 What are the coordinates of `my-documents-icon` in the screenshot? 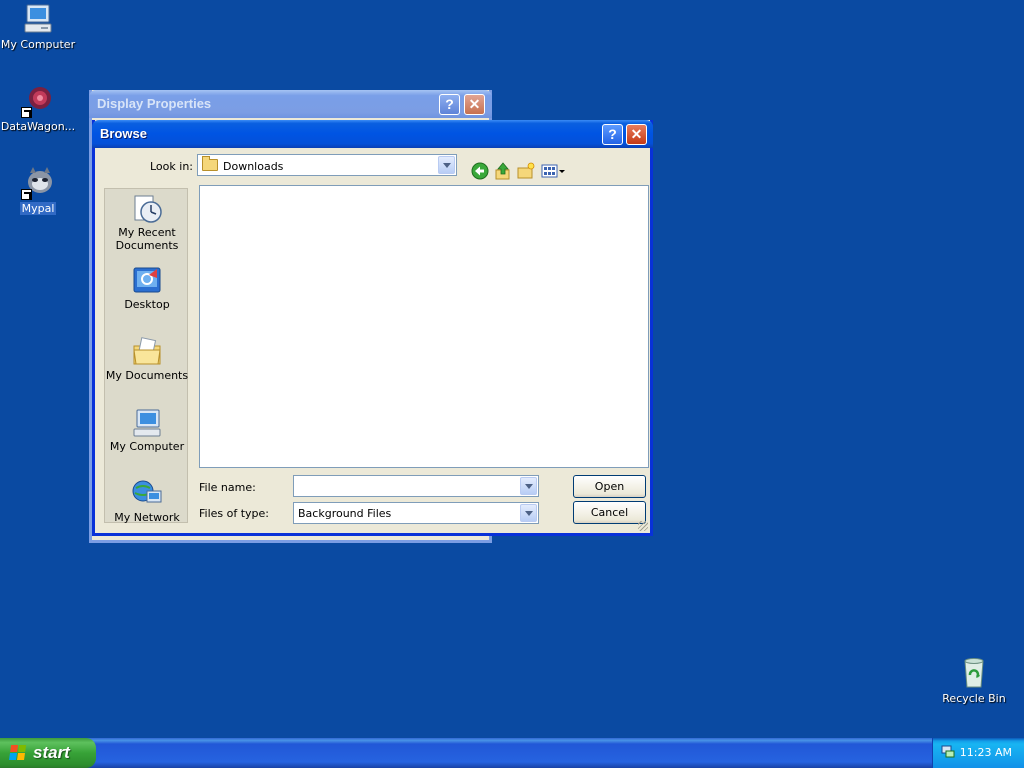 It's located at (147, 352).